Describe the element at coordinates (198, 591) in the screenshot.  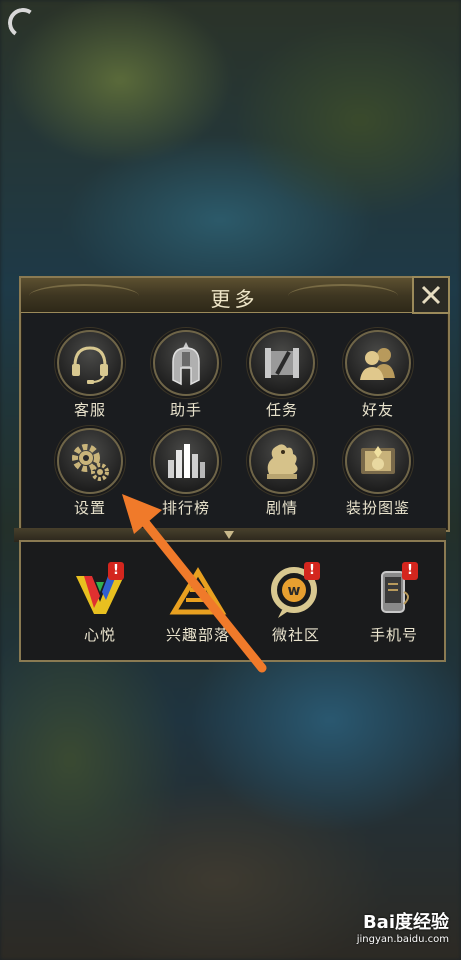
I see `tribe-icon` at that location.